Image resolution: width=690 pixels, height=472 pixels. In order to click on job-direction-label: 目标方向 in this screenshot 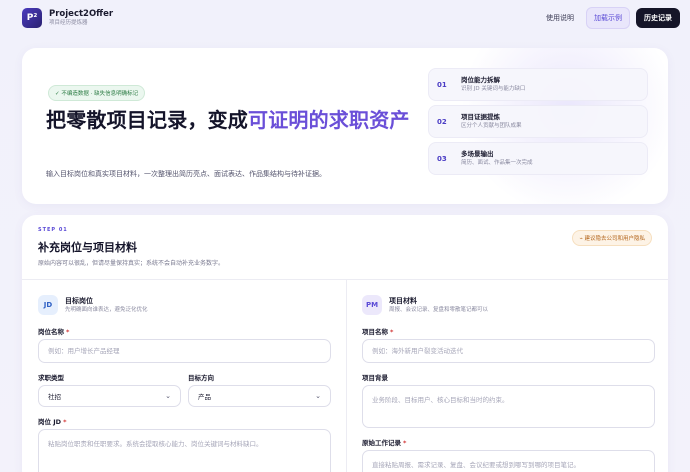, I will do `click(201, 378)`.